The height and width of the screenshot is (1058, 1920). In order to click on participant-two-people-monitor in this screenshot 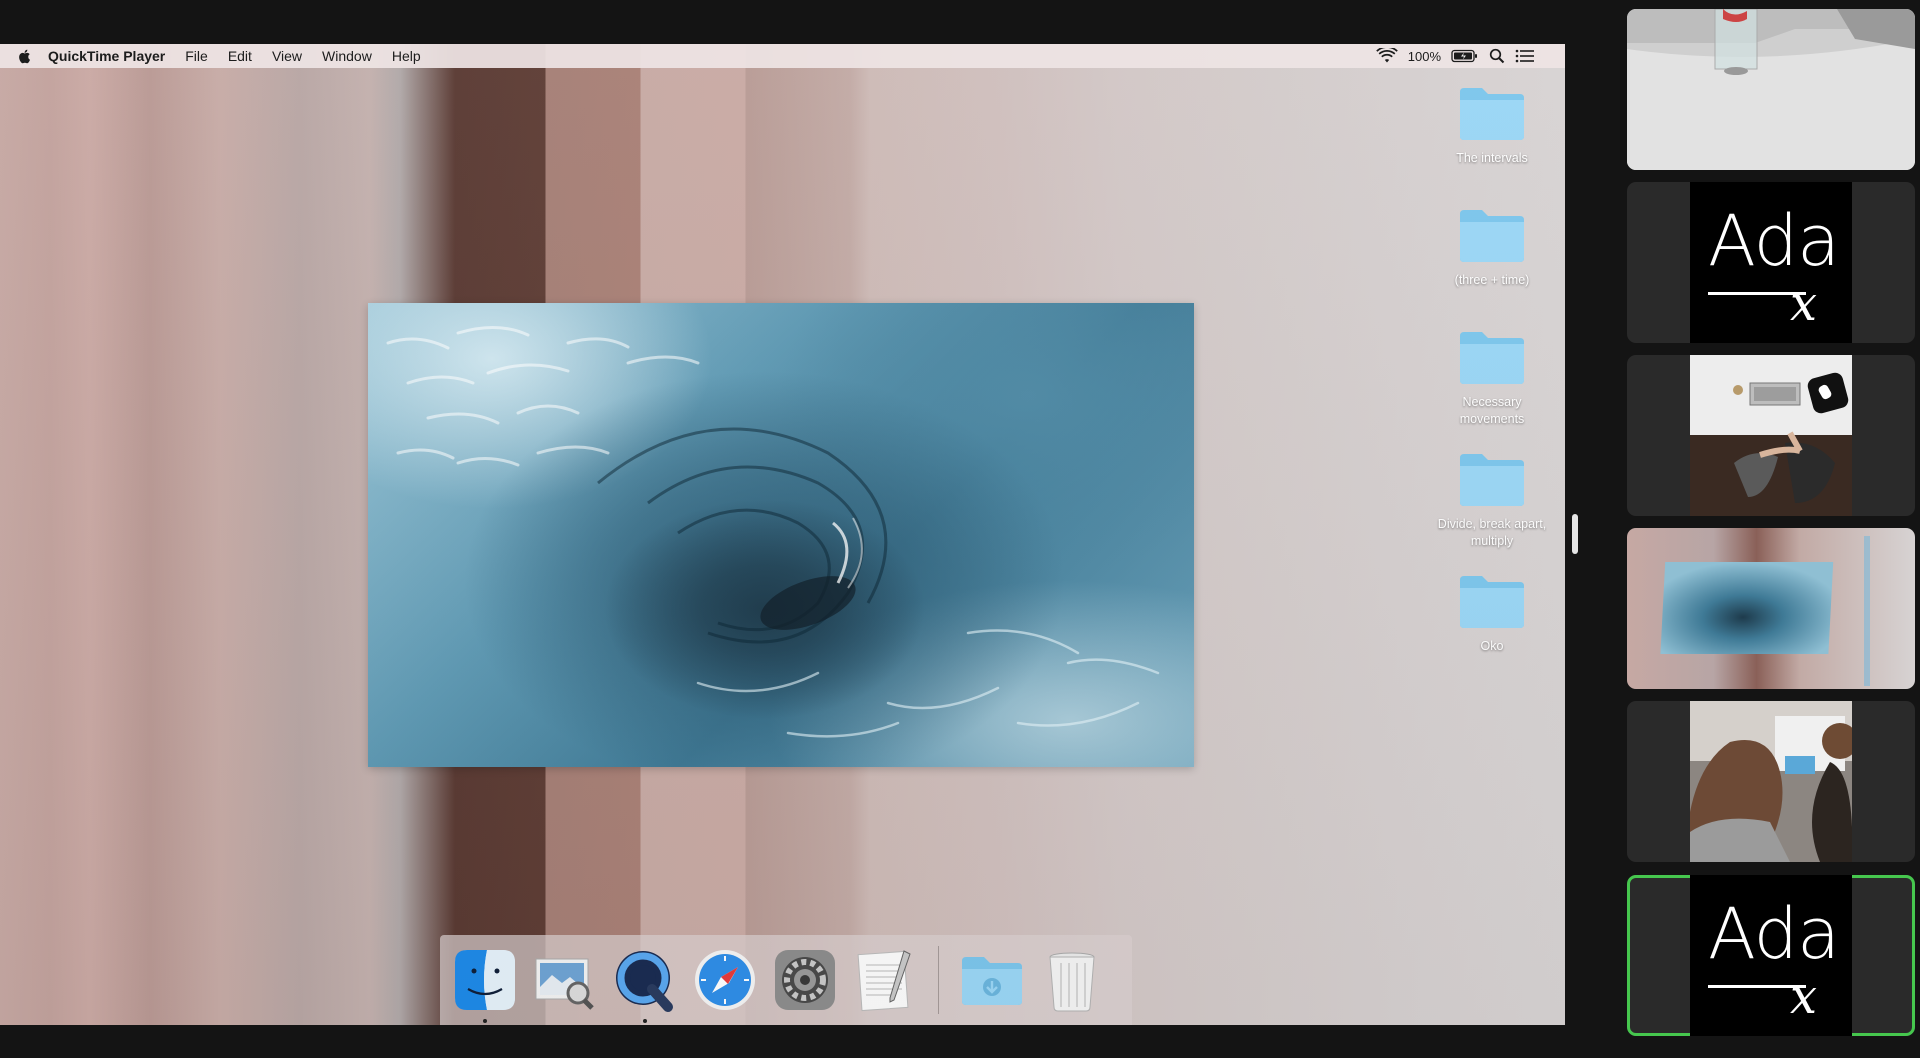, I will do `click(1771, 781)`.